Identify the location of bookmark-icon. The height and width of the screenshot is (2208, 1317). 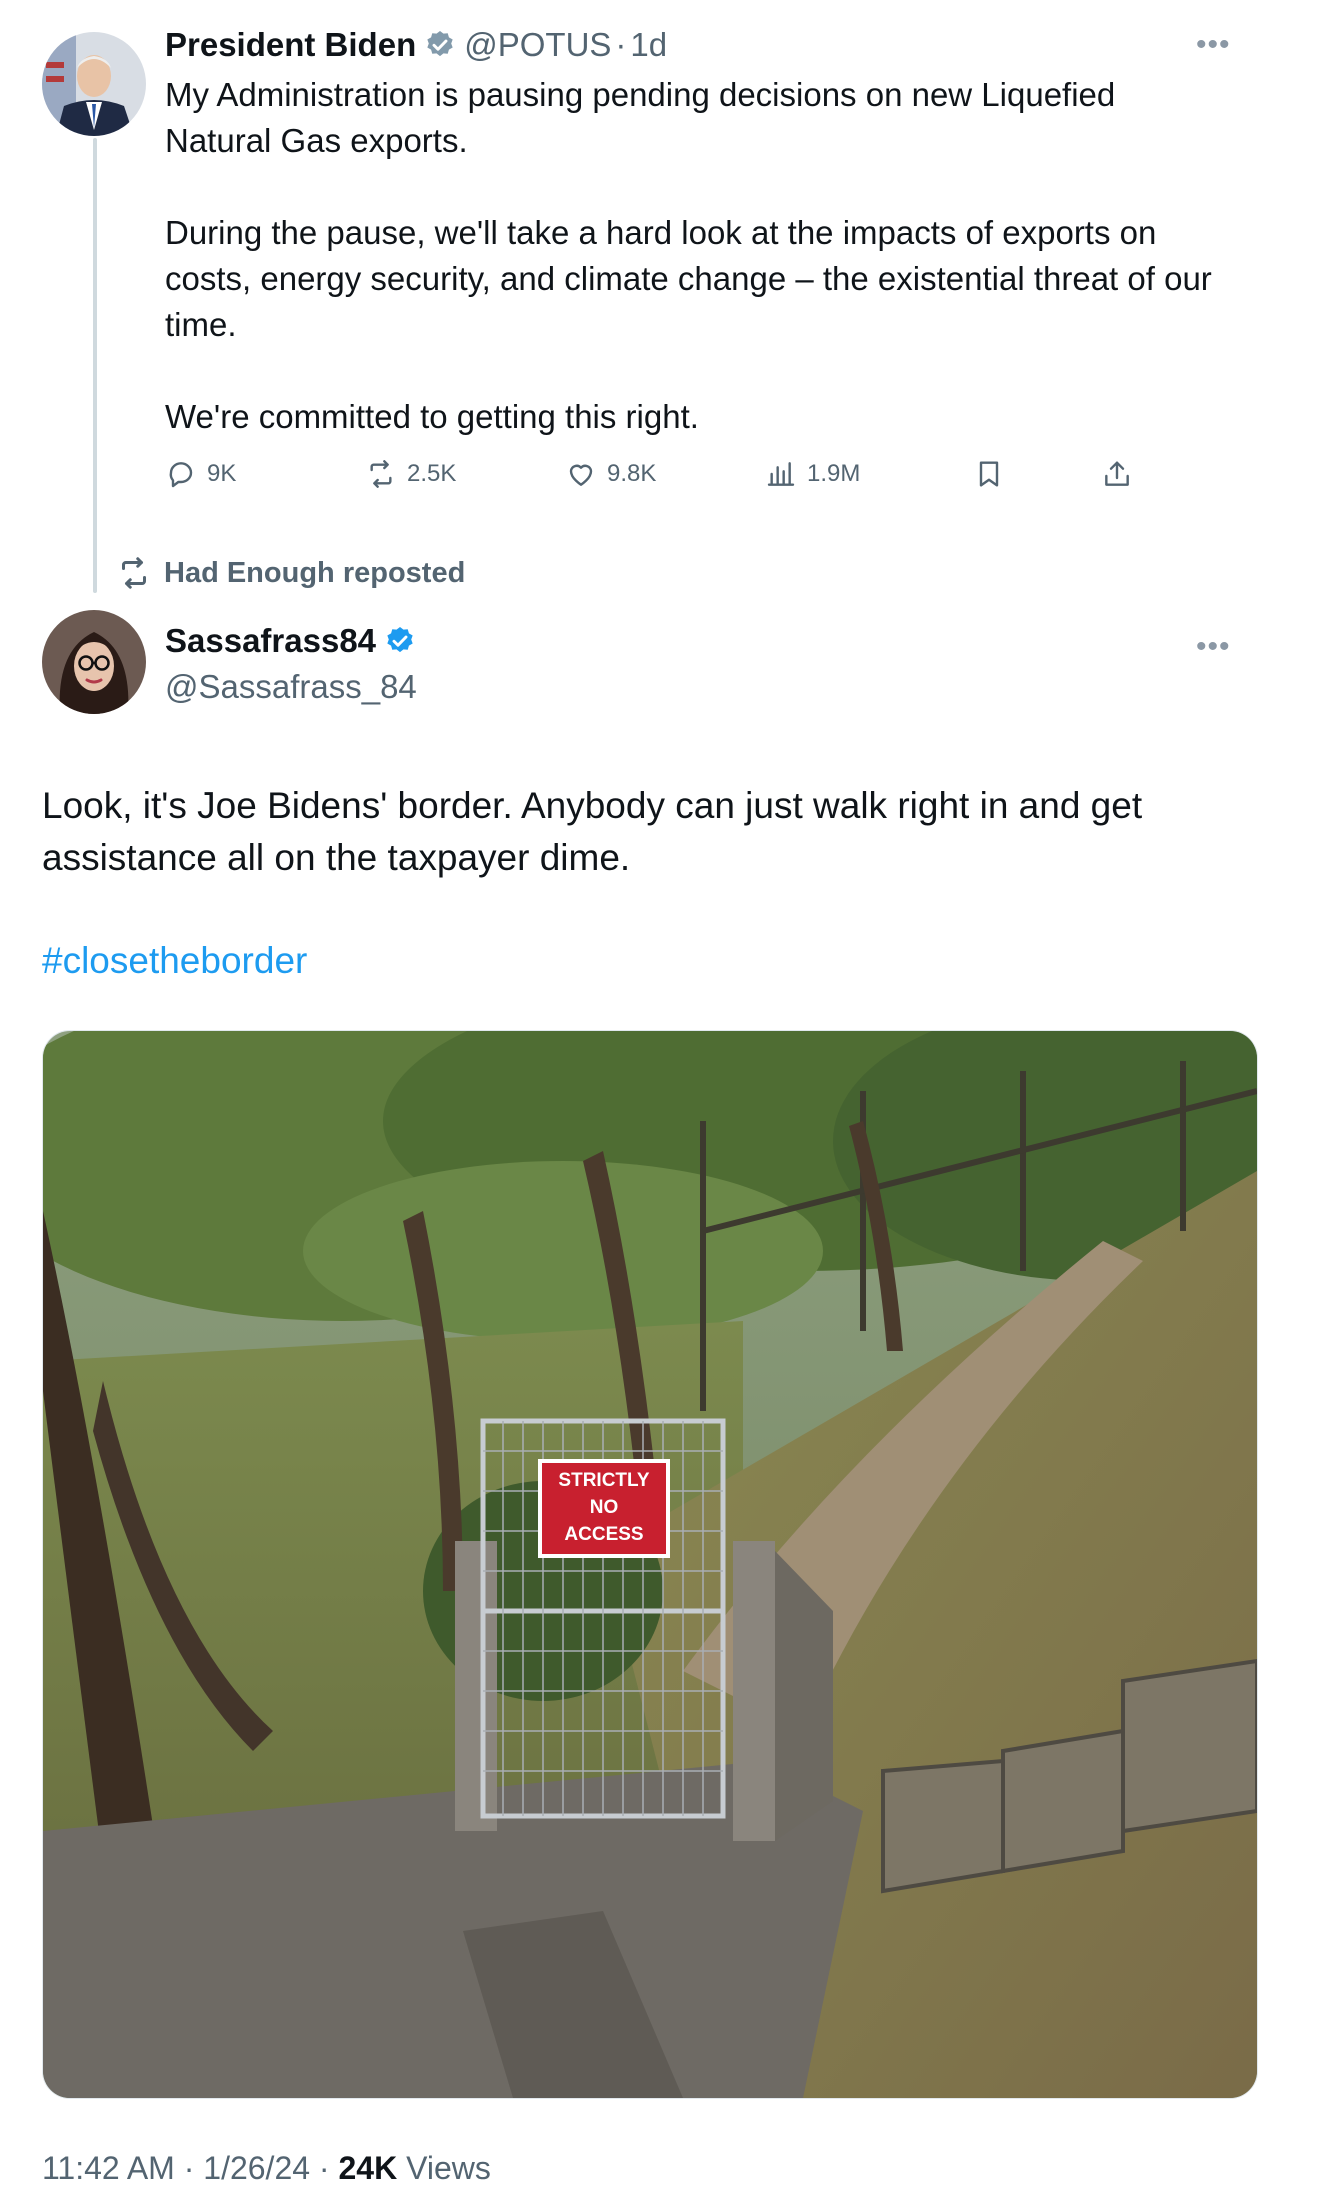
(989, 474).